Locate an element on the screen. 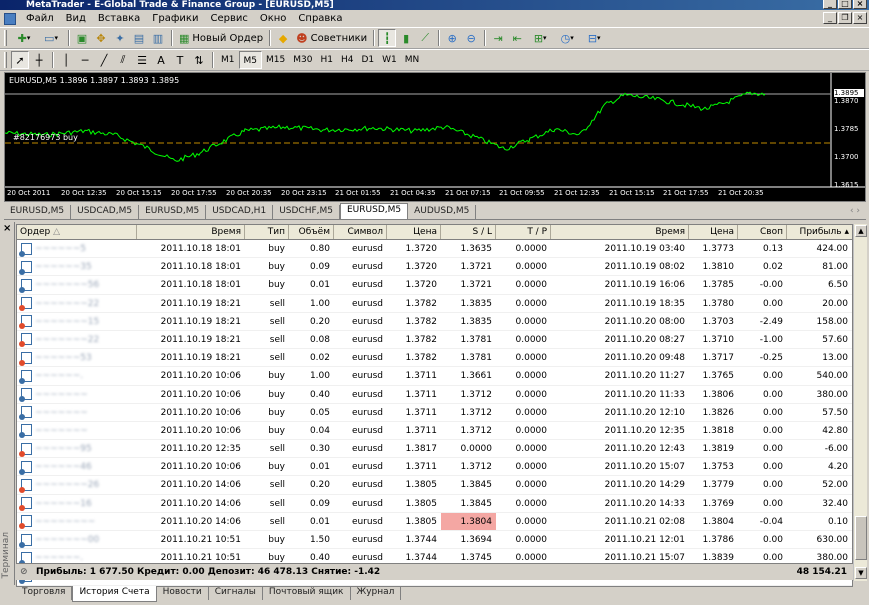 The width and height of the screenshot is (869, 605). fibonacci-icon: ☰ is located at coordinates (142, 60).